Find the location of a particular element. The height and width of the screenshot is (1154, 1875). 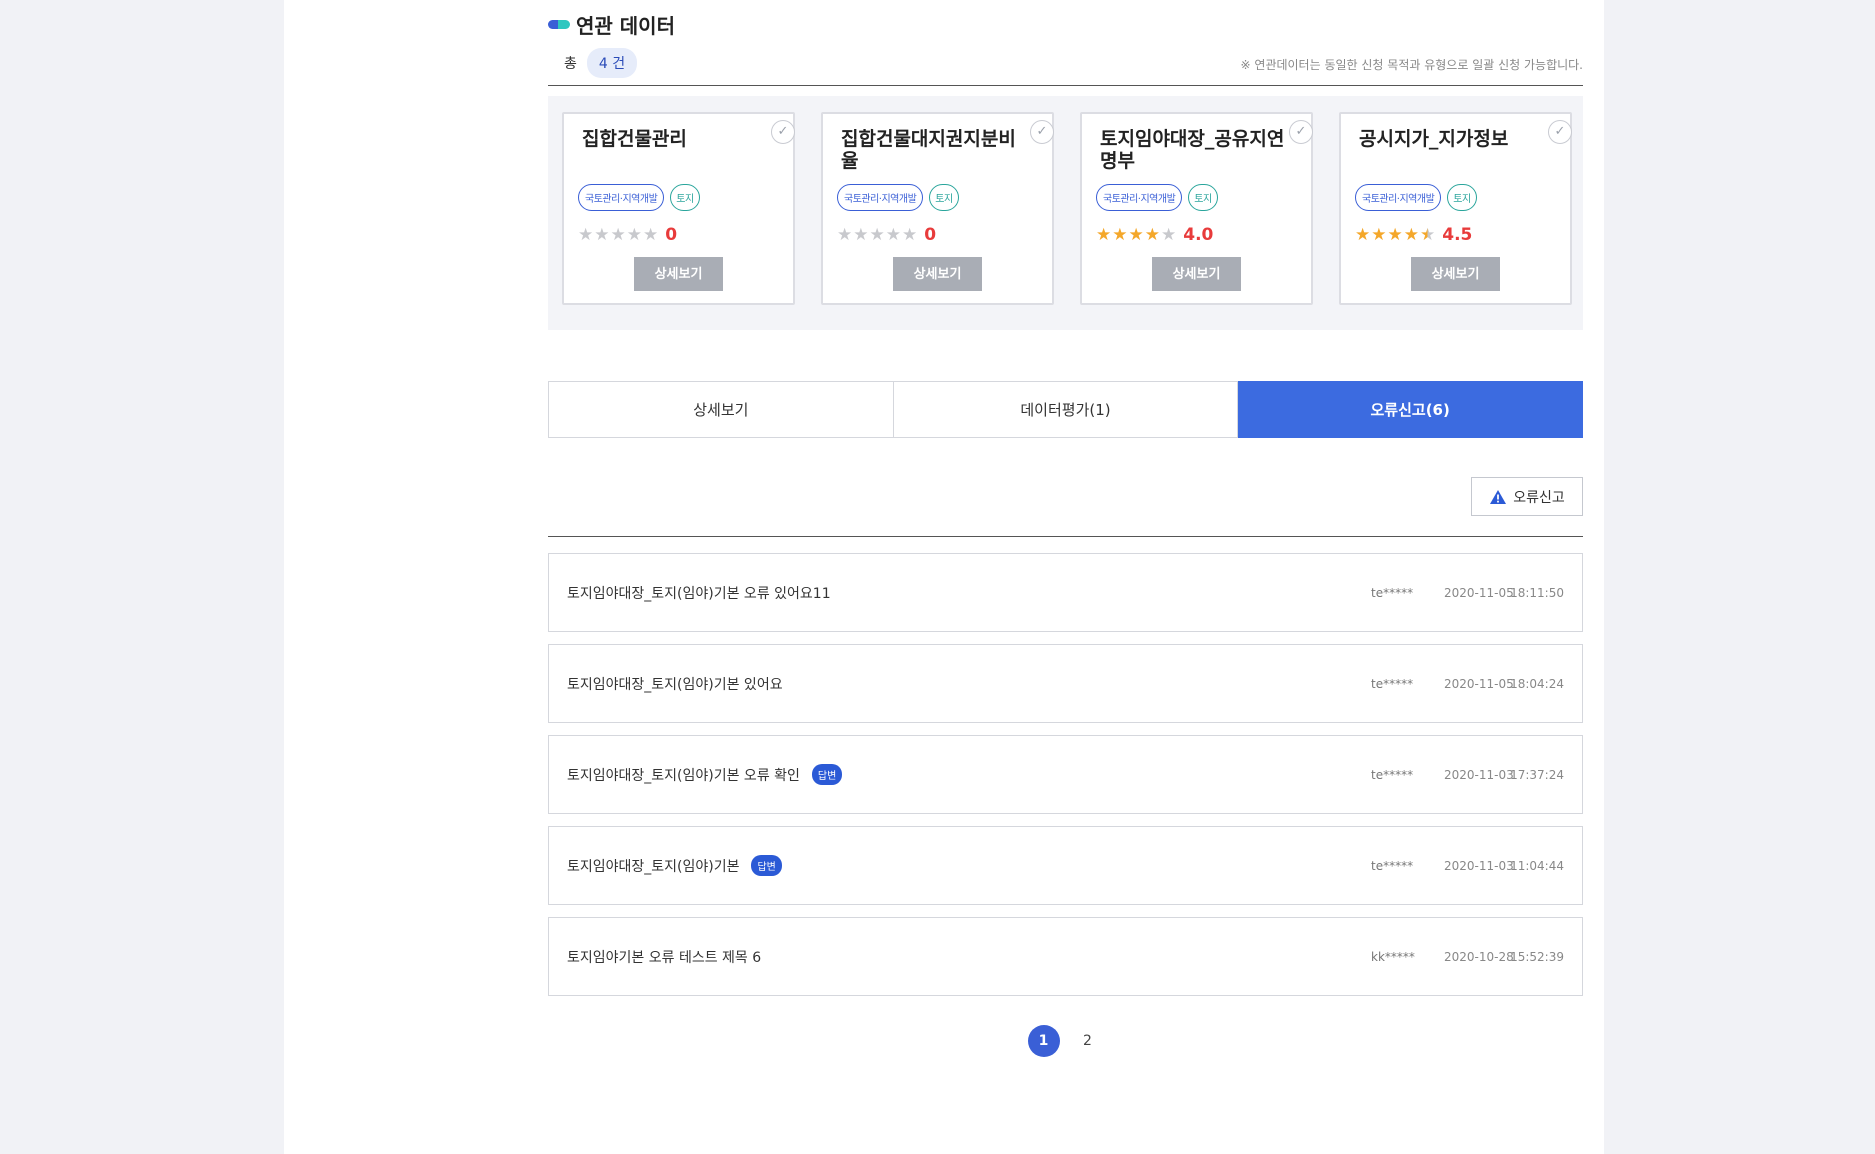

detail-tabs: 상세보기 데이터평가(1) 오류신고(6) is located at coordinates (1066, 409).